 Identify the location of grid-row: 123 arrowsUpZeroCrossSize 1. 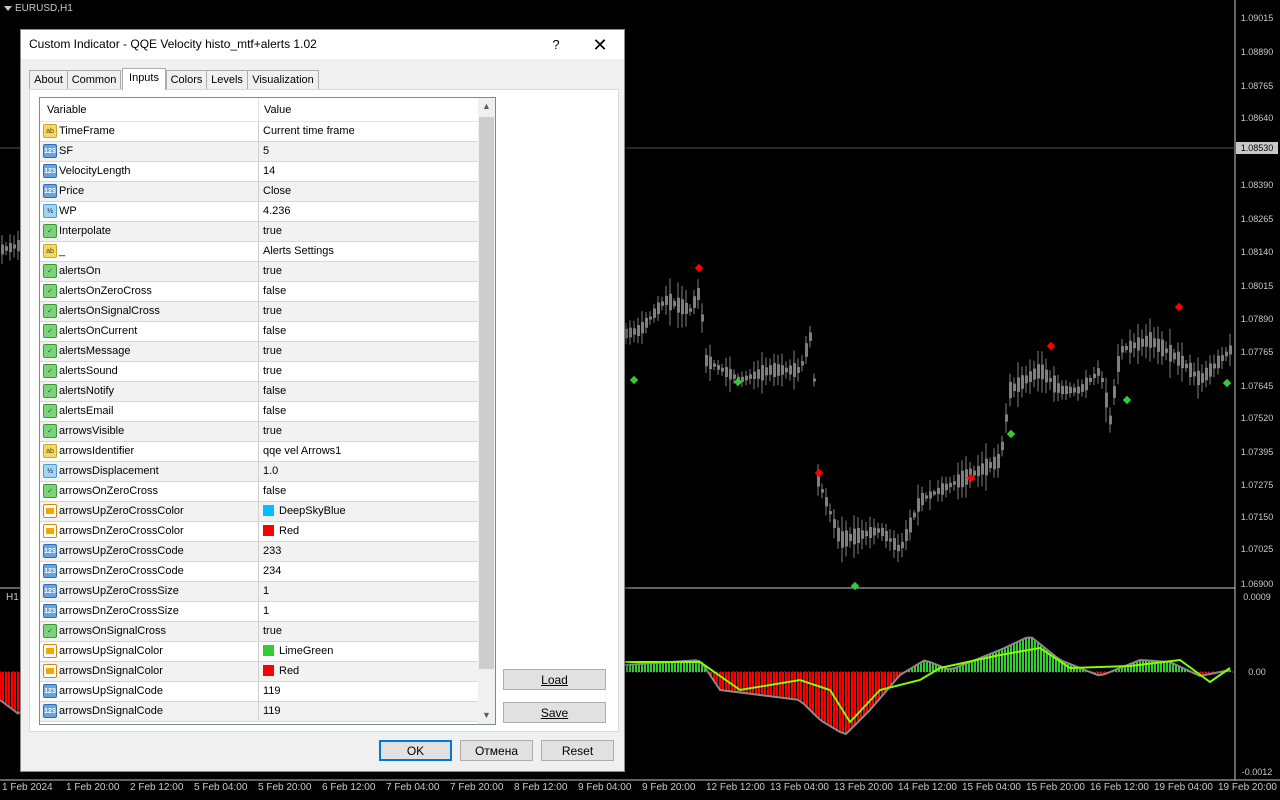
(259, 592).